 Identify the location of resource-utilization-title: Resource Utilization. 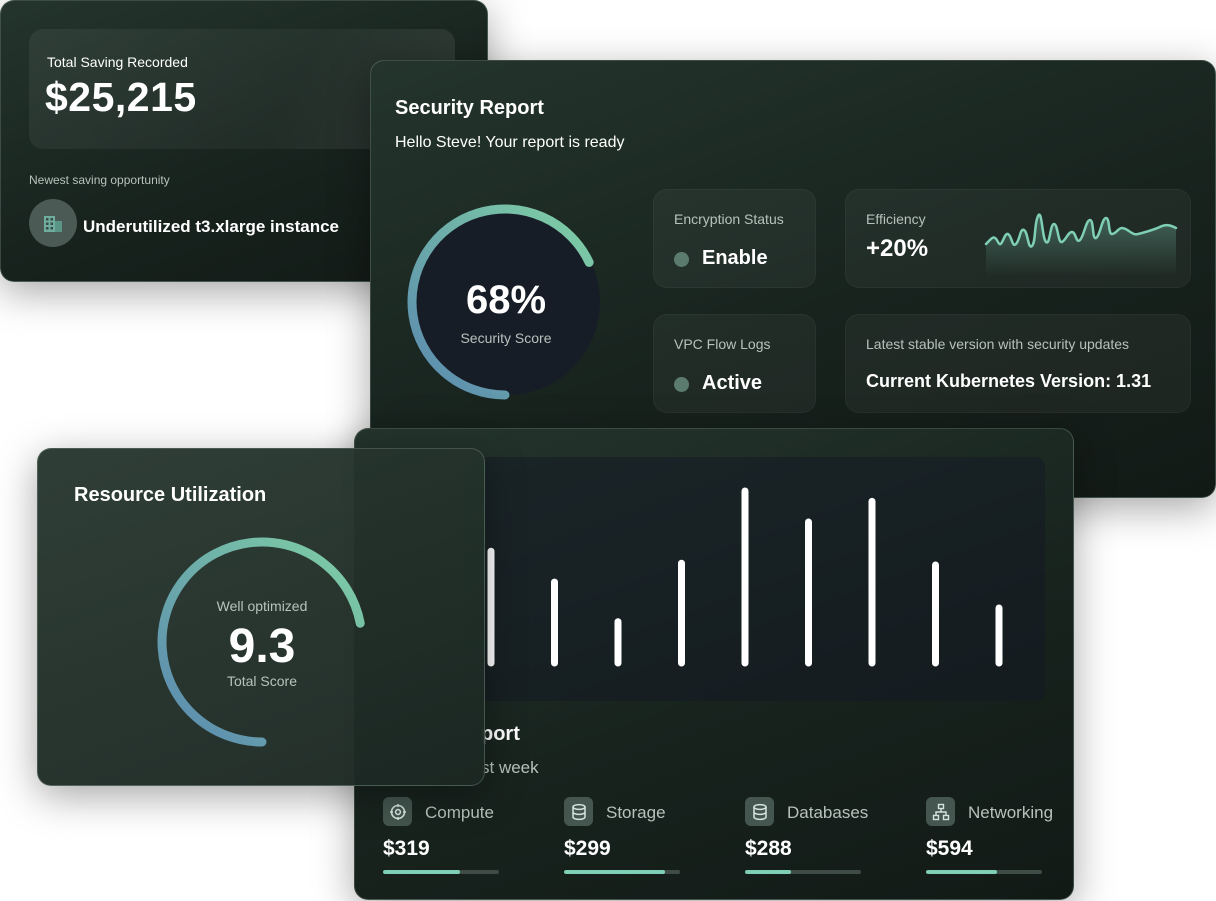
(170, 495).